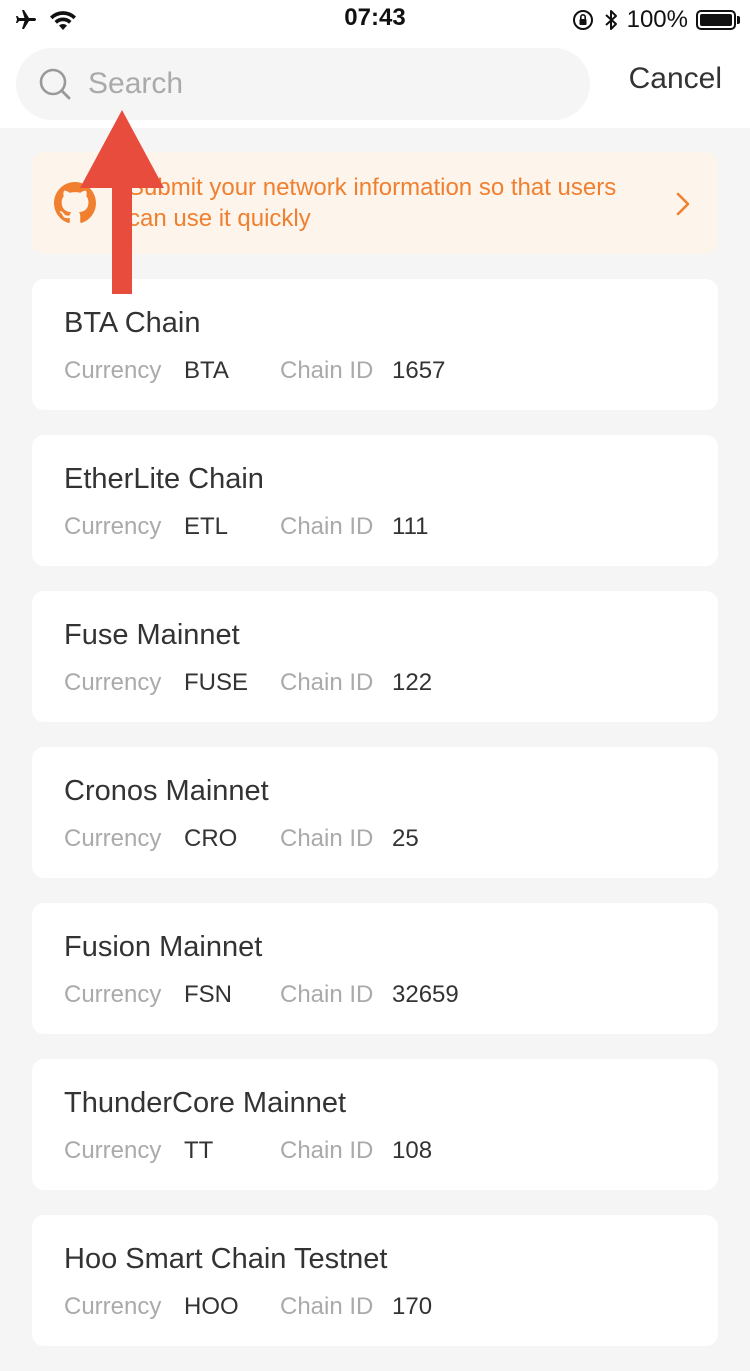 The image size is (750, 1371). I want to click on network-name: ThunderCore Mainnet, so click(205, 1103).